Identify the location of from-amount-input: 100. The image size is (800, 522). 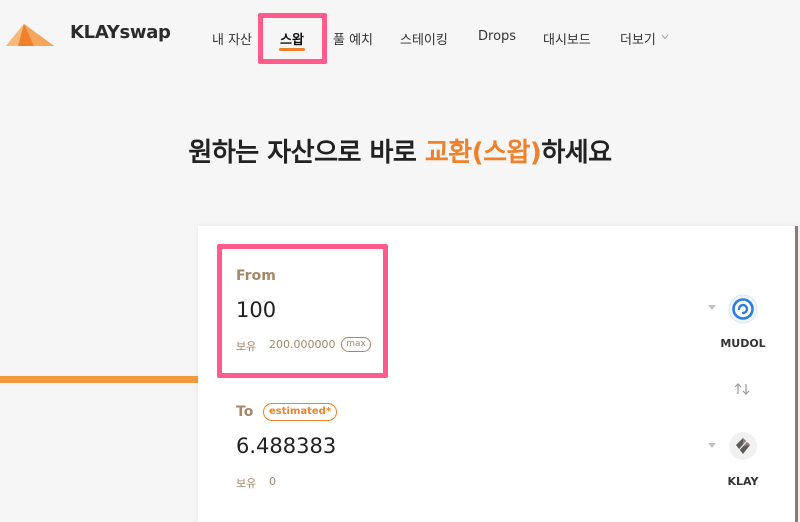
(256, 310).